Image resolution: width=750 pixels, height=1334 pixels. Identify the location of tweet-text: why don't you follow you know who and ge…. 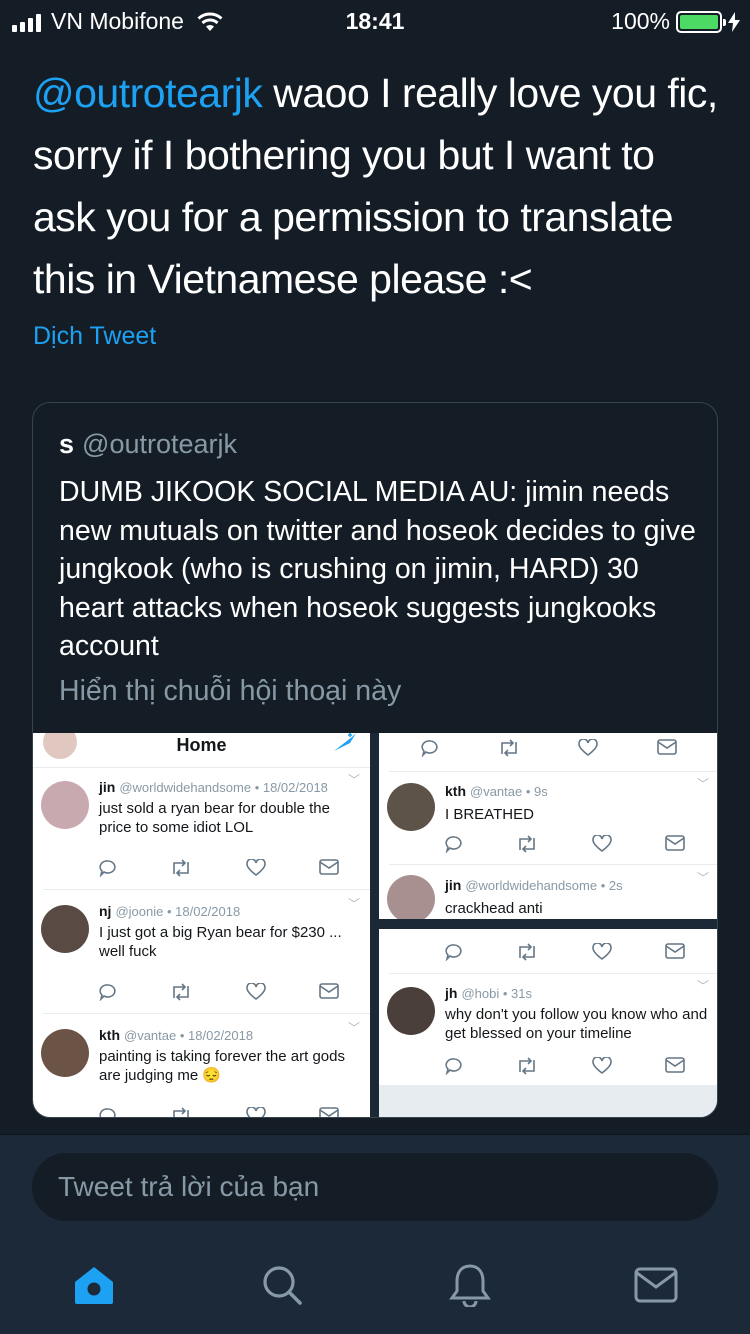
(576, 1024).